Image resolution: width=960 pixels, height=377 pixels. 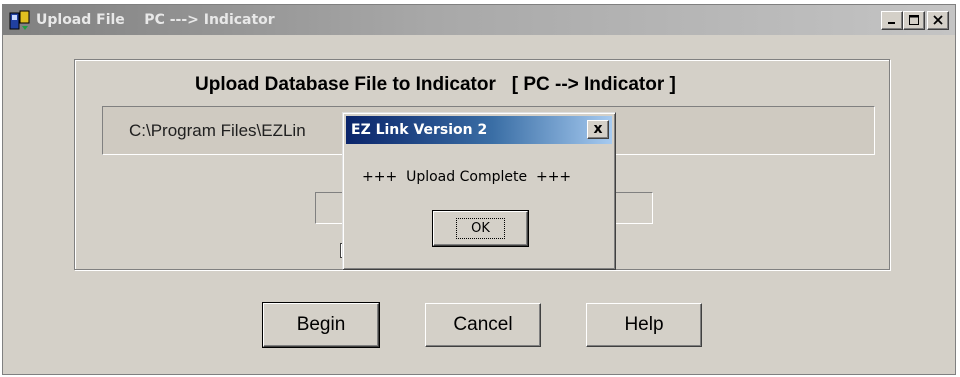 What do you see at coordinates (644, 325) in the screenshot?
I see `help-button: Help` at bounding box center [644, 325].